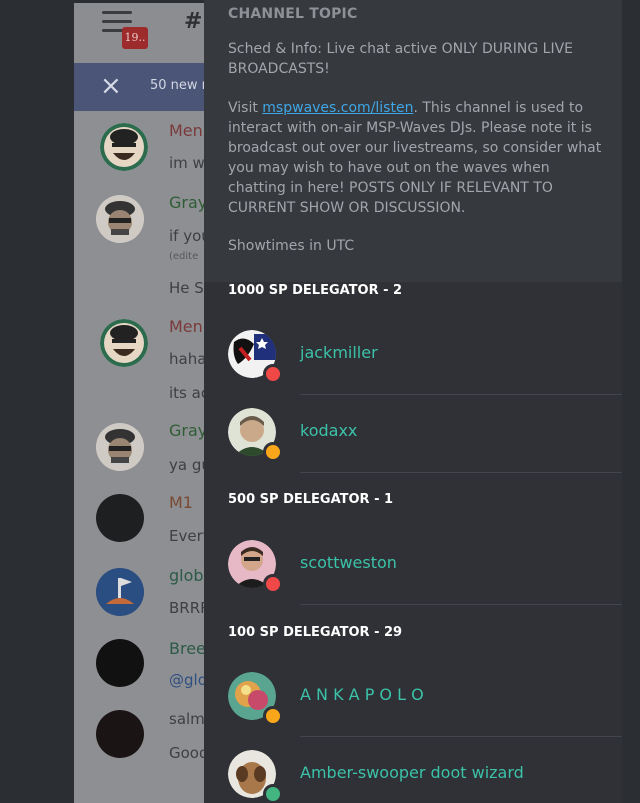 The image size is (640, 803). What do you see at coordinates (188, 680) in the screenshot?
I see `message-text: @glo` at bounding box center [188, 680].